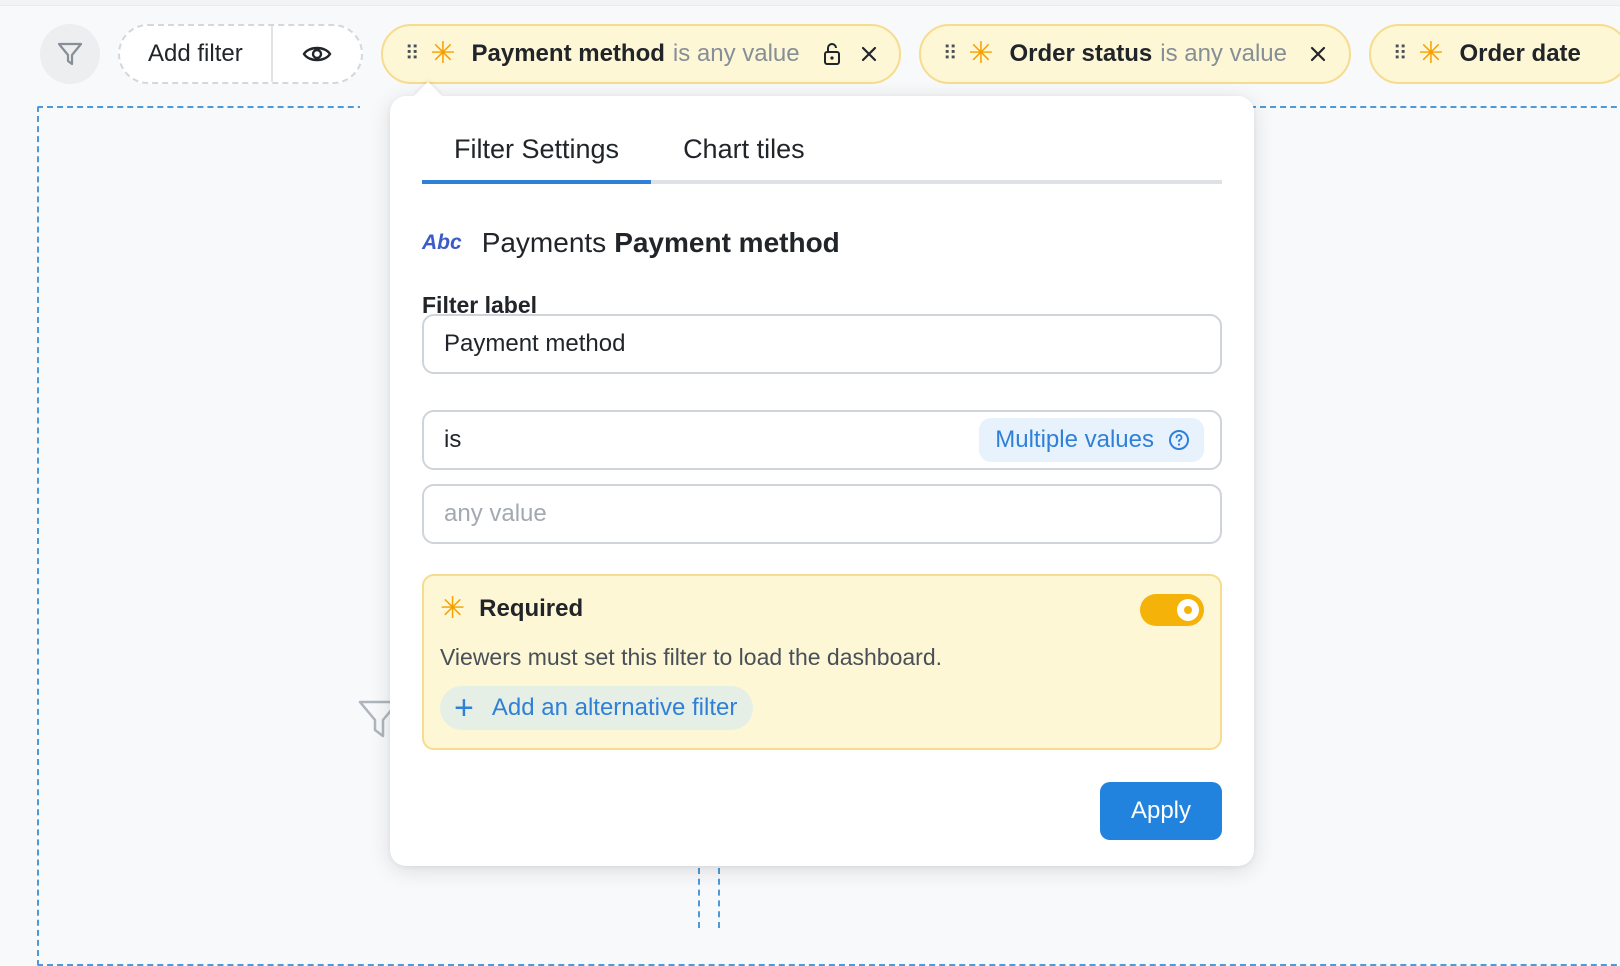 The width and height of the screenshot is (1620, 966). What do you see at coordinates (1179, 440) in the screenshot?
I see `help-circle-icon` at bounding box center [1179, 440].